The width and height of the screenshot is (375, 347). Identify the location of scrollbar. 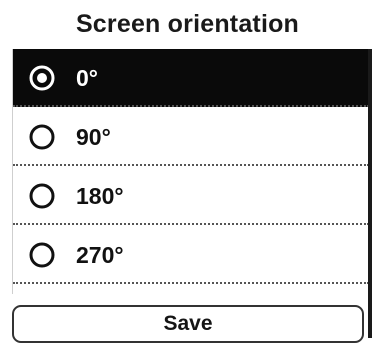
(370, 193).